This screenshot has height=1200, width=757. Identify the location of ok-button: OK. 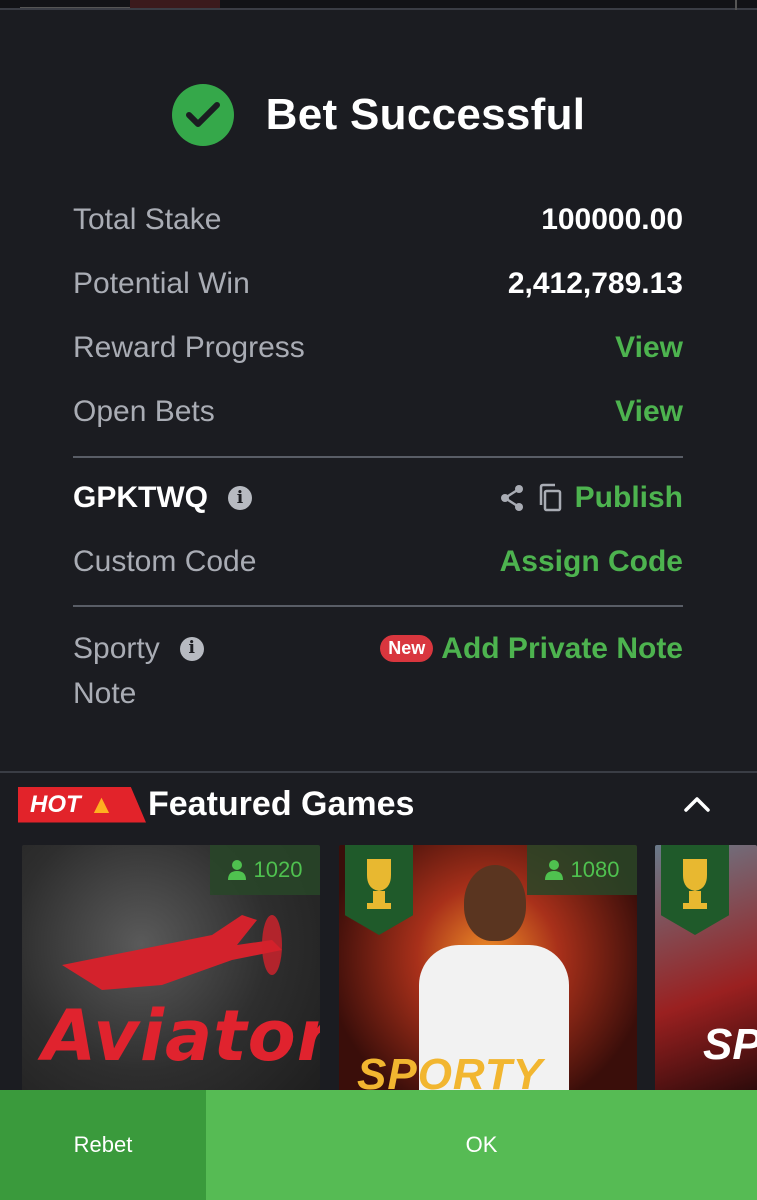
(481, 1145).